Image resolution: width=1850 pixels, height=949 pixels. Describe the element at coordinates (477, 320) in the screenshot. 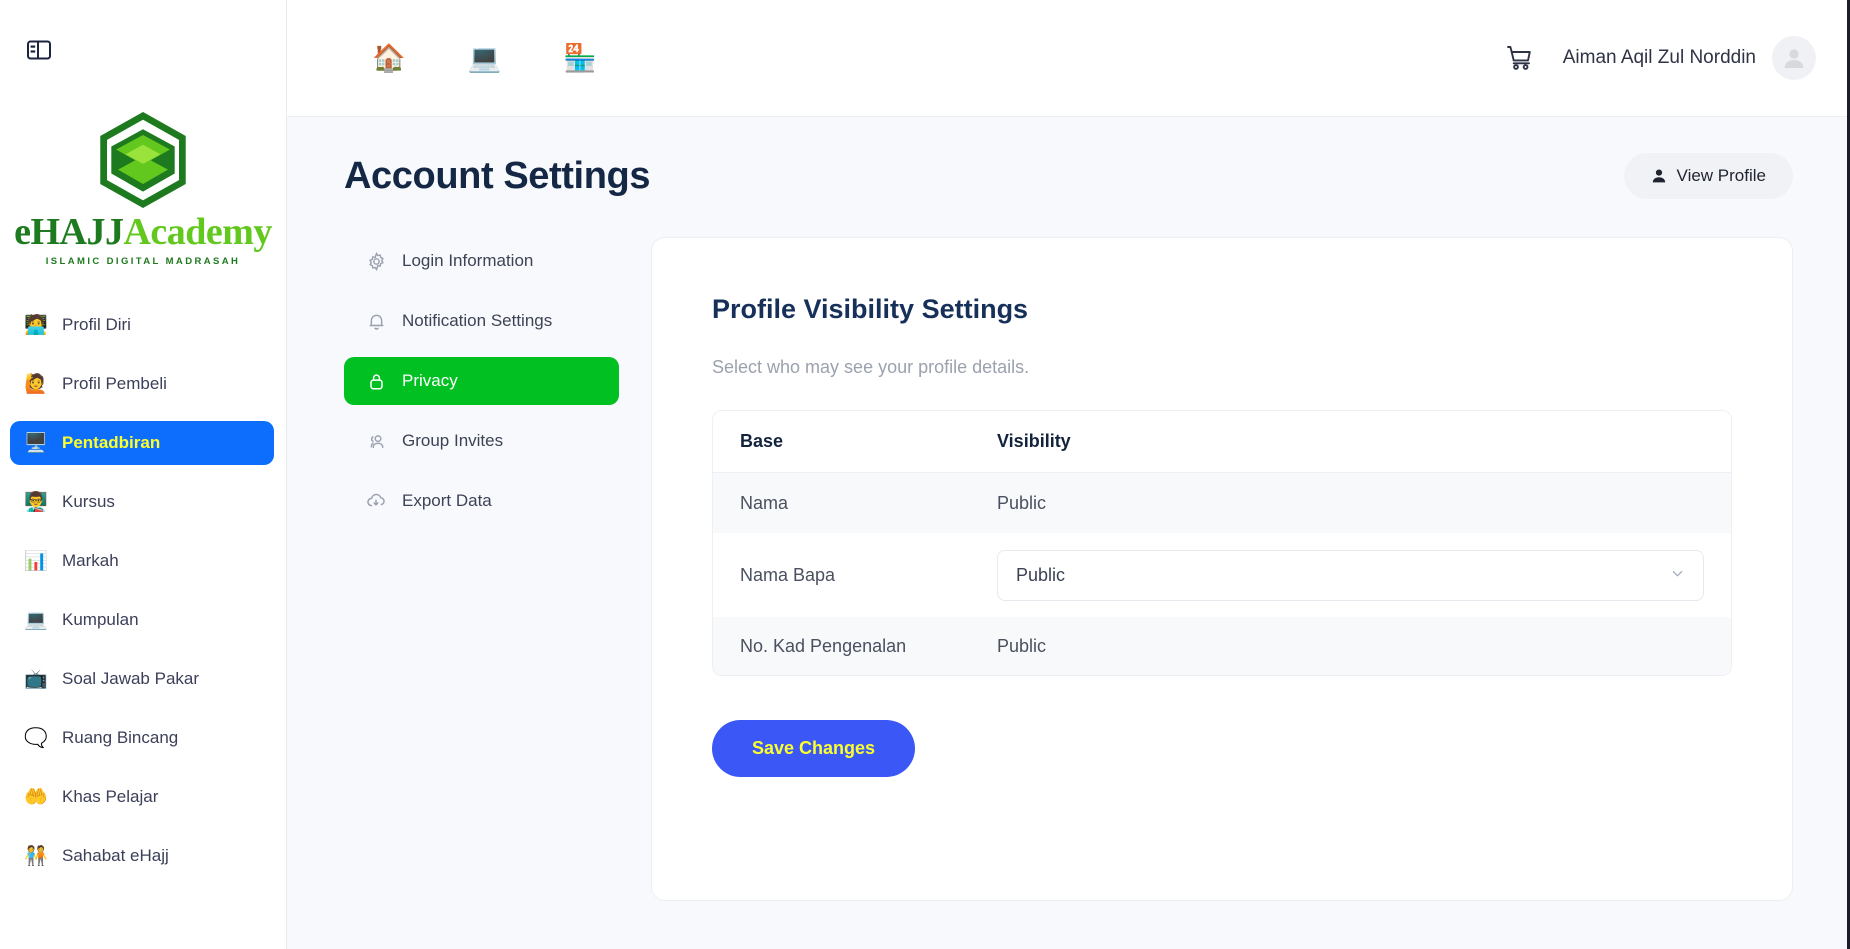

I see `tab-label: Notification Settings` at that location.